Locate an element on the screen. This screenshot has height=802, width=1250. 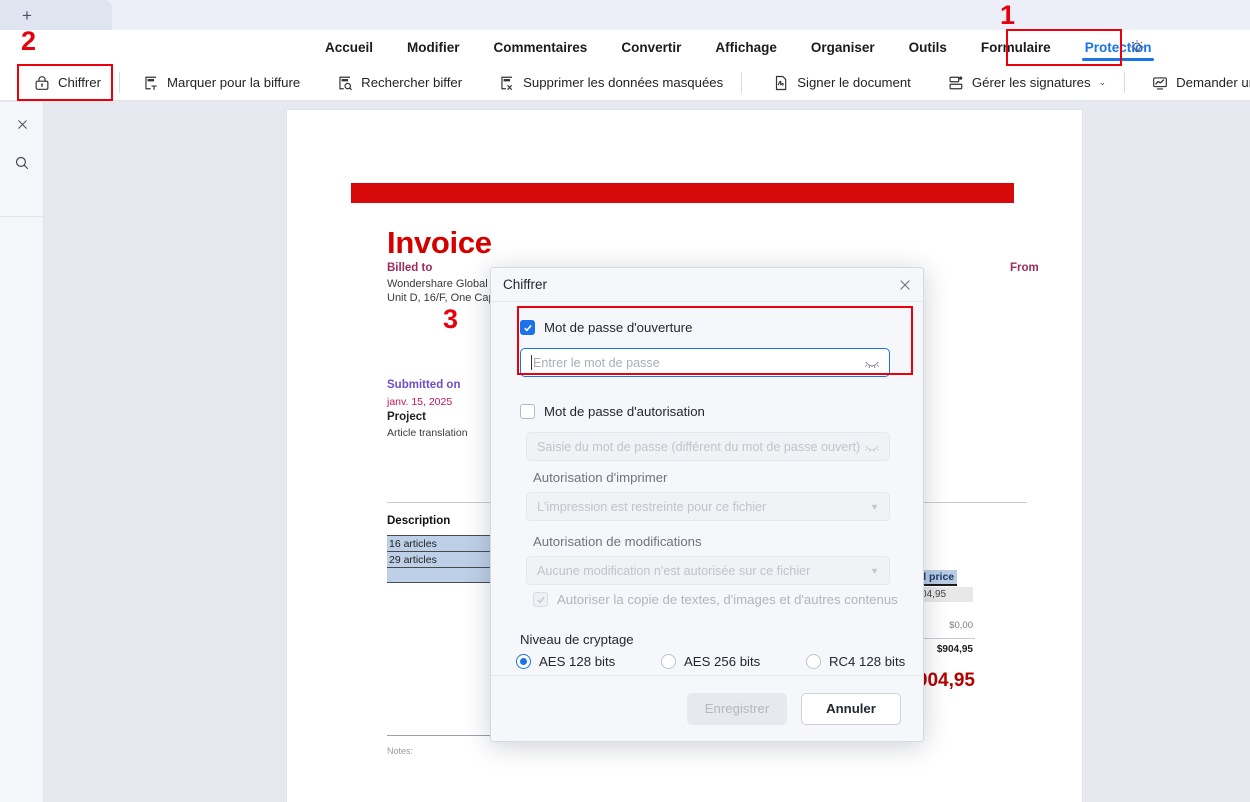
manage-signatures-label: Gérer les signatures is located at coordinates (1031, 82).